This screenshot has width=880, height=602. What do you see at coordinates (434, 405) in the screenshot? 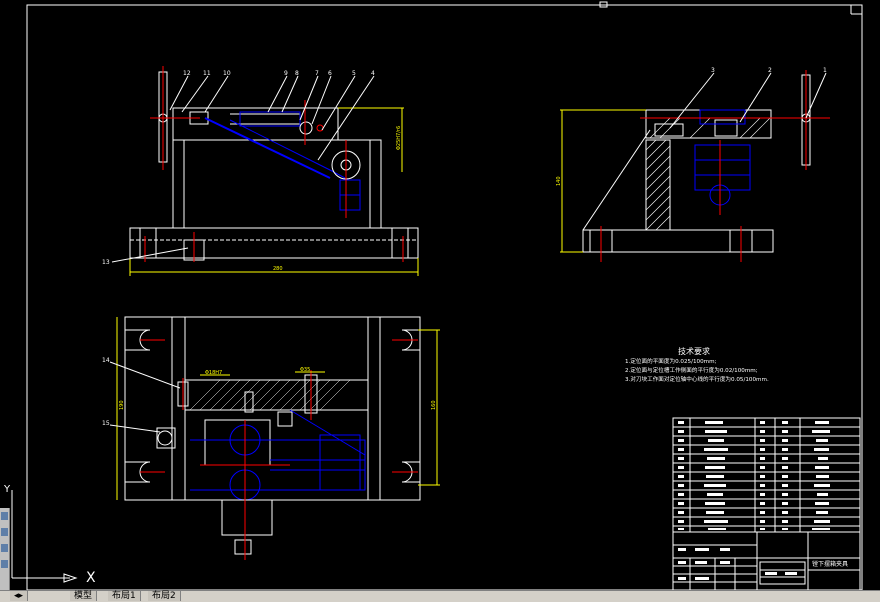
I see `dim-right-height: 160` at bounding box center [434, 405].